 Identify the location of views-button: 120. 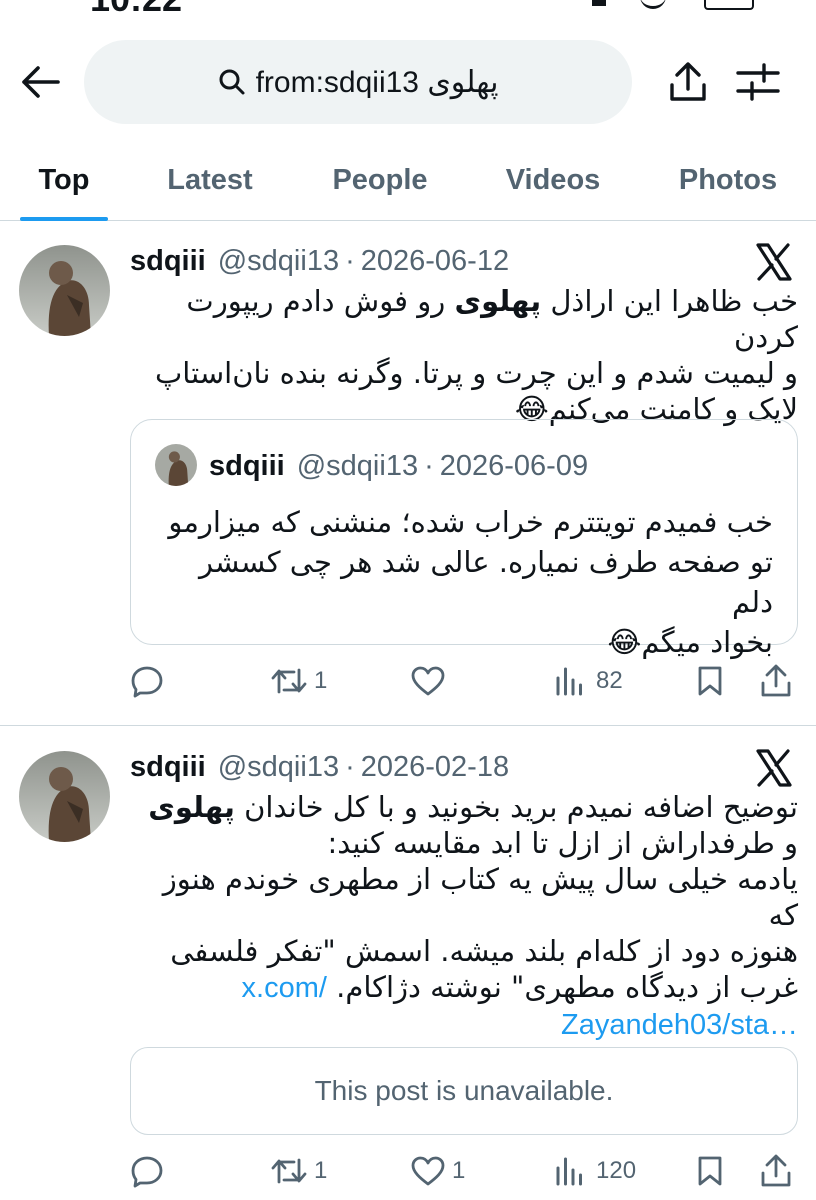
(595, 1171).